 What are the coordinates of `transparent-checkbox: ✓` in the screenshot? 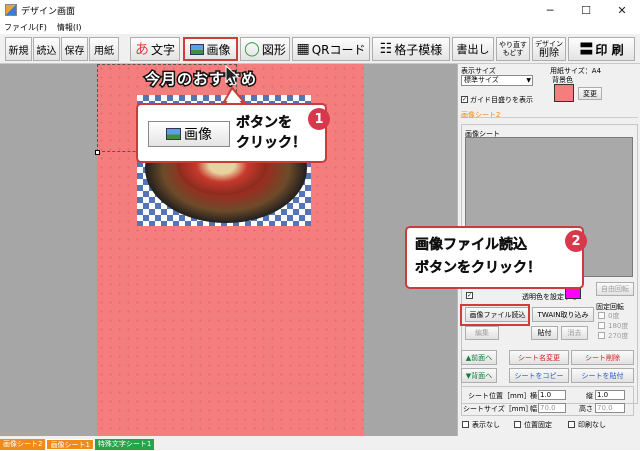 It's located at (469, 295).